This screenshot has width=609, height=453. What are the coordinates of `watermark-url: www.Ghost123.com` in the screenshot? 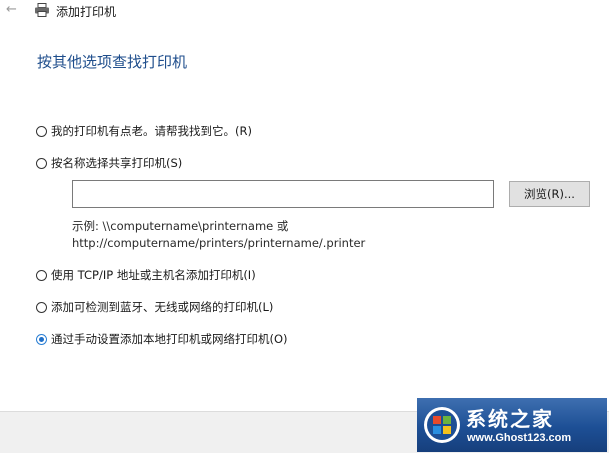 It's located at (519, 438).